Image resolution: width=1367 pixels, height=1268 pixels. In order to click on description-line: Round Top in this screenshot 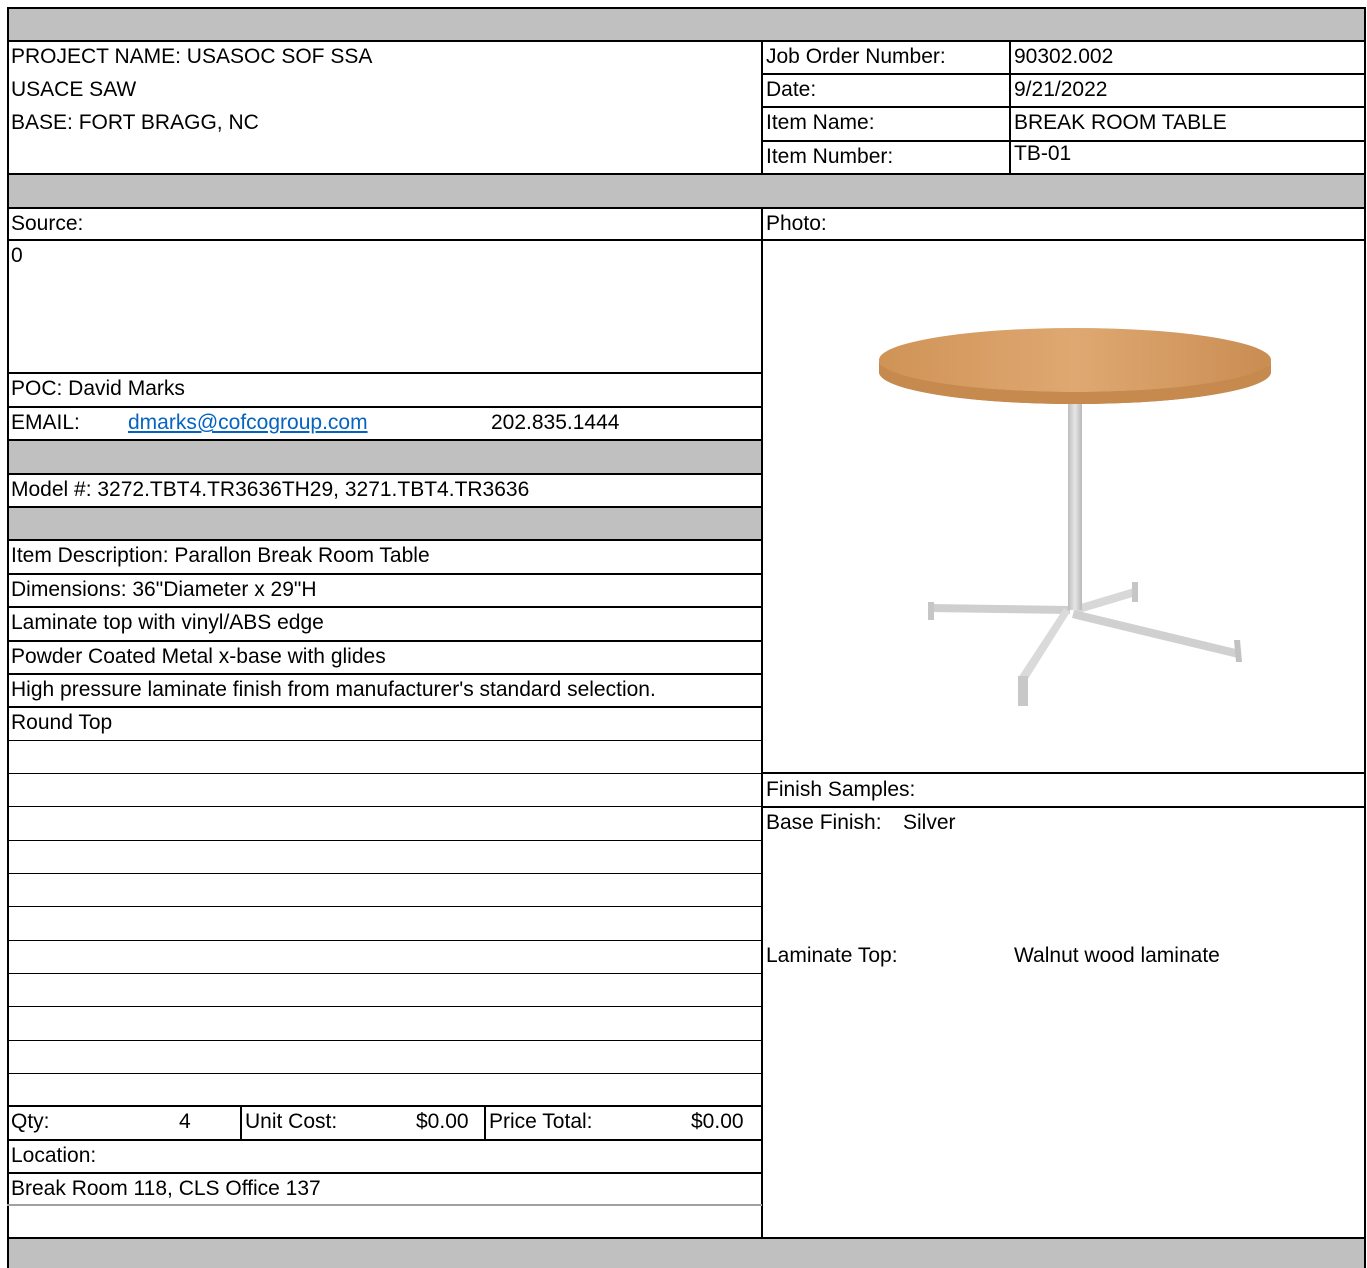, I will do `click(62, 722)`.